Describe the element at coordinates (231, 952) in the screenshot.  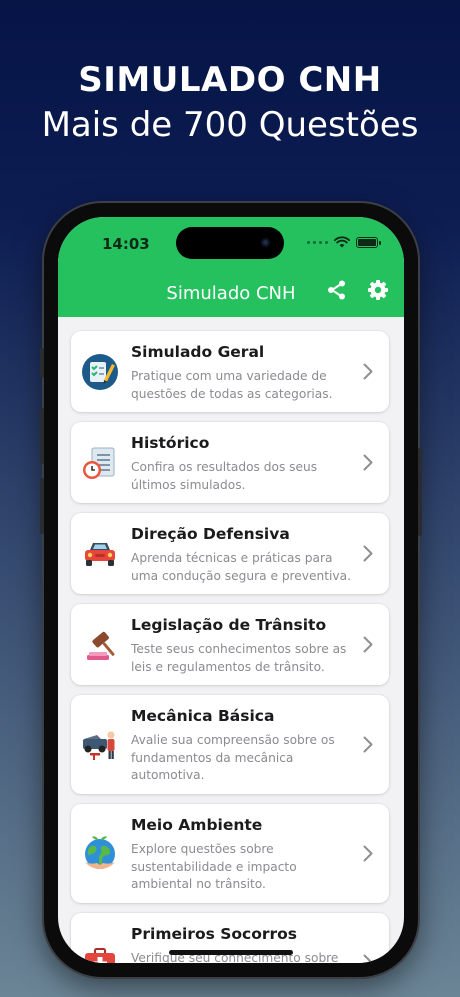
I see `home-indicator` at that location.